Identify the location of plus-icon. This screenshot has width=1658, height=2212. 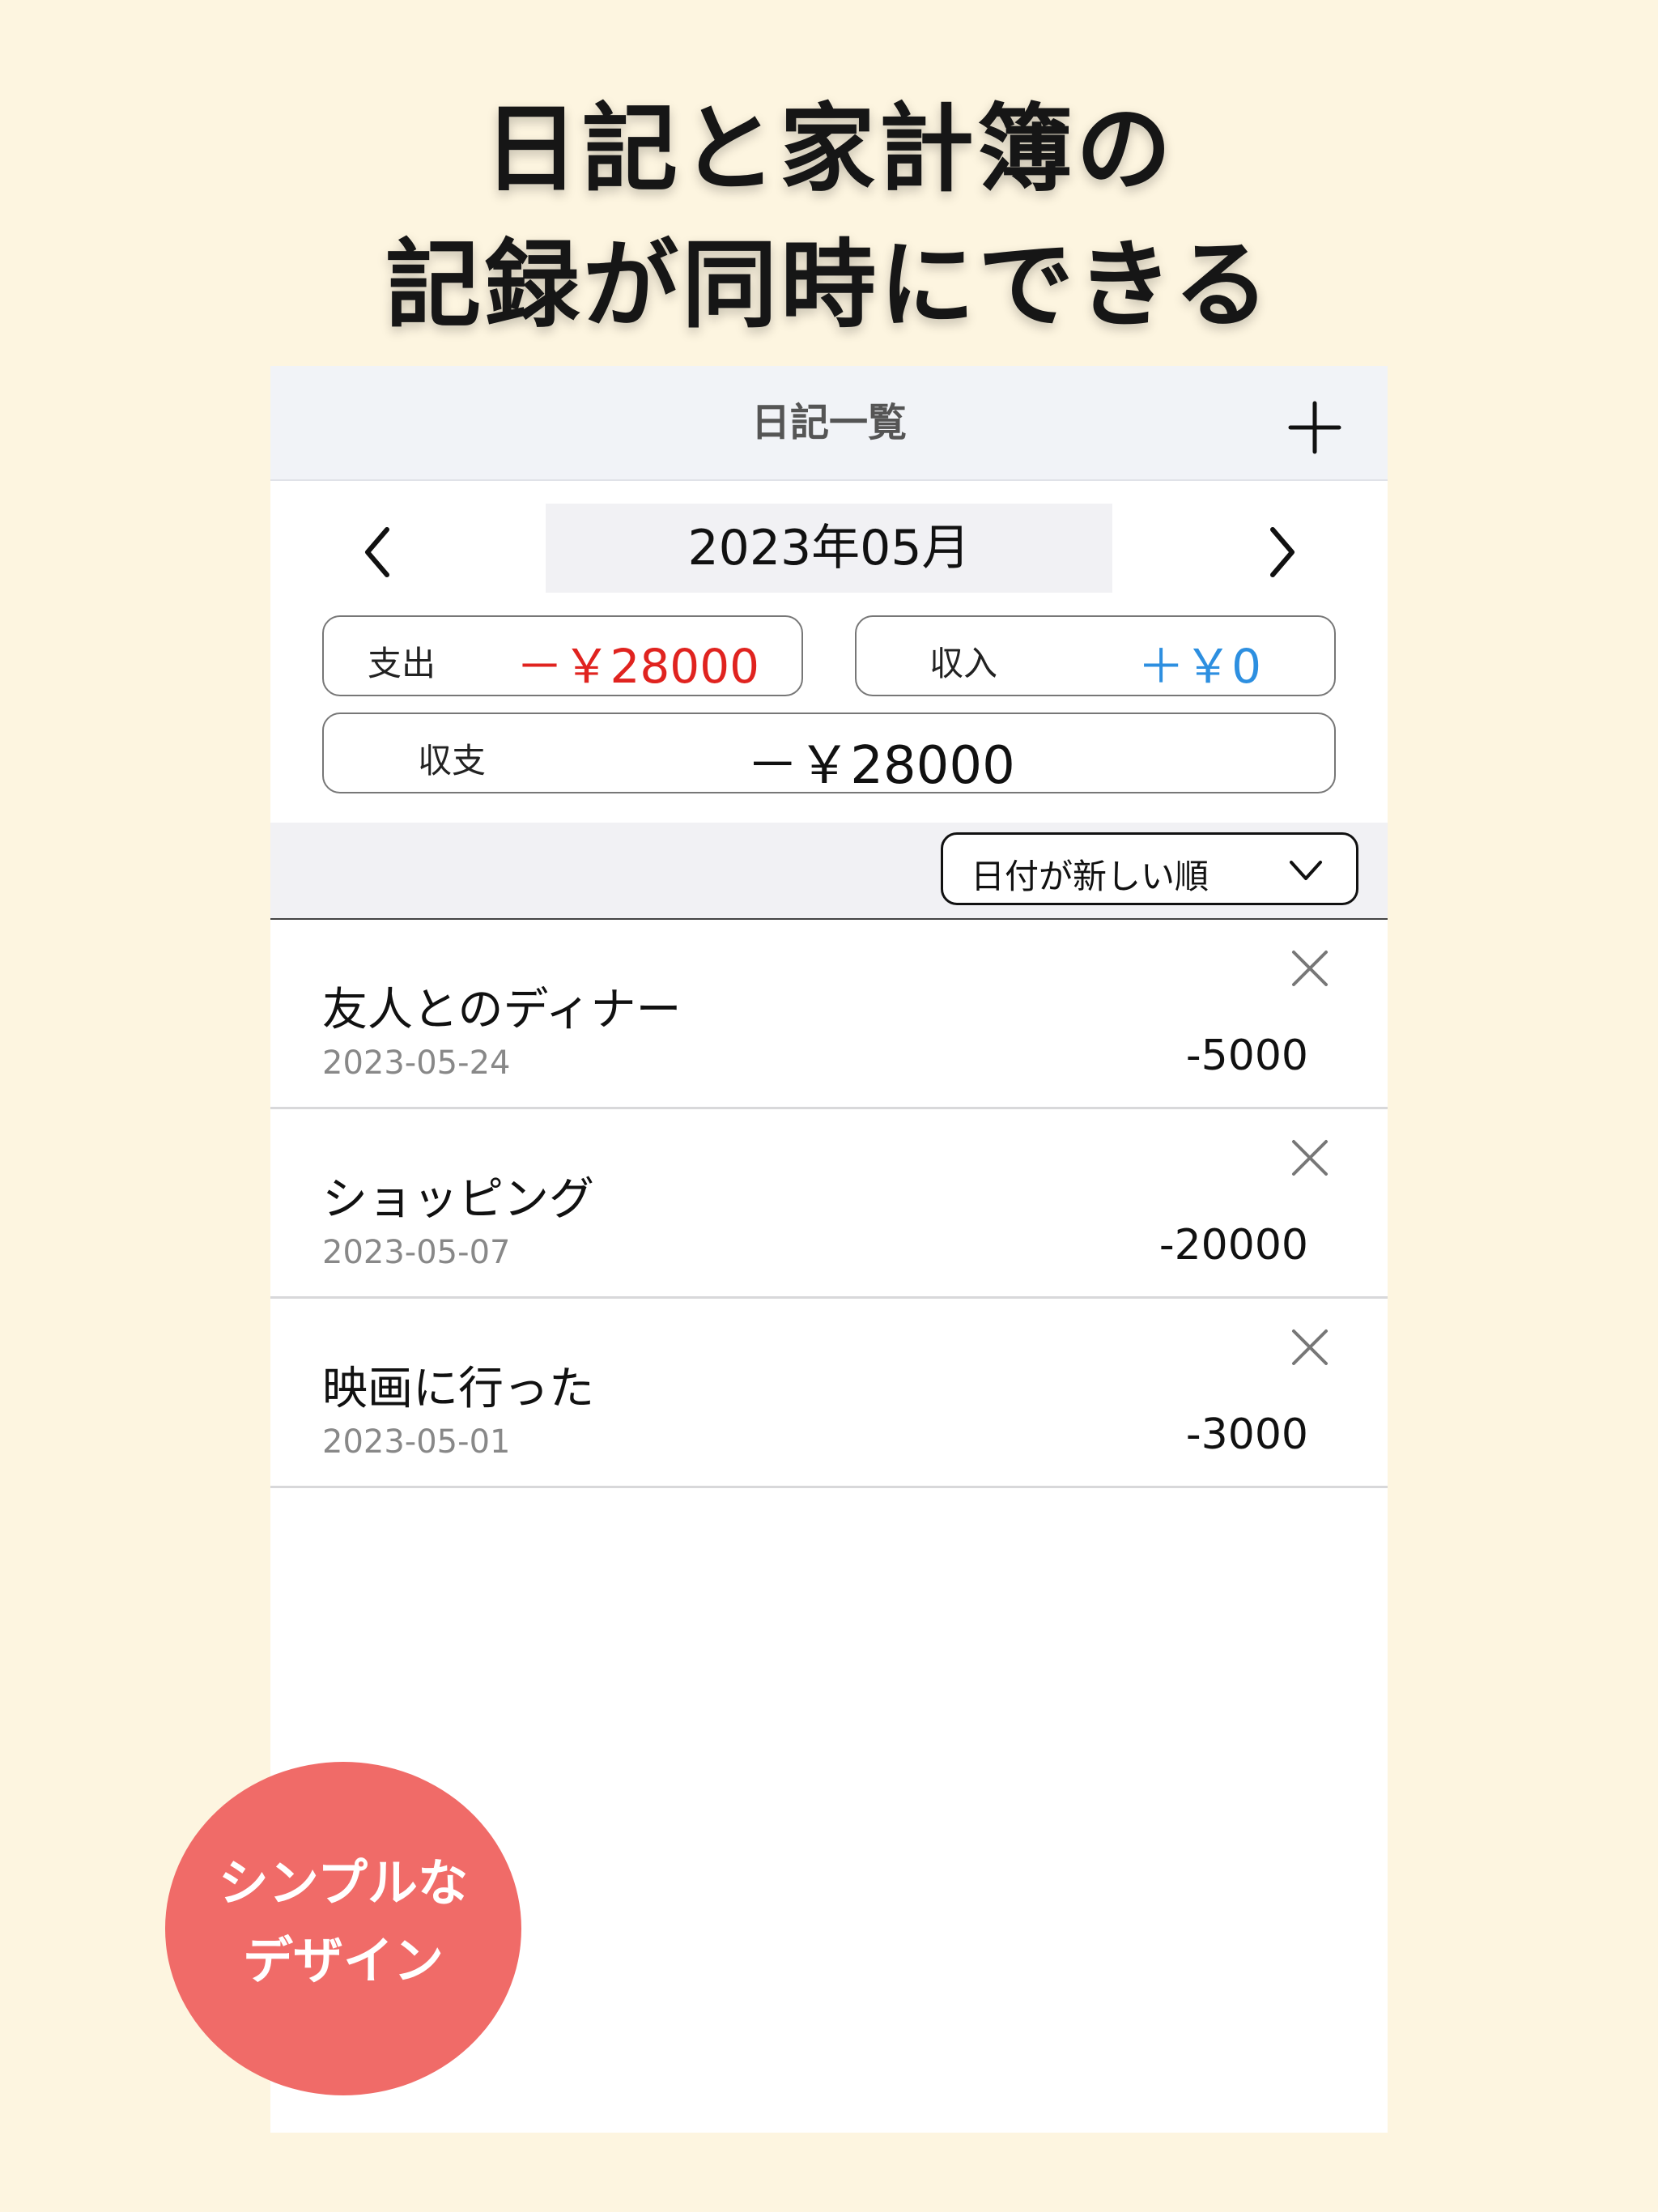
(1315, 428).